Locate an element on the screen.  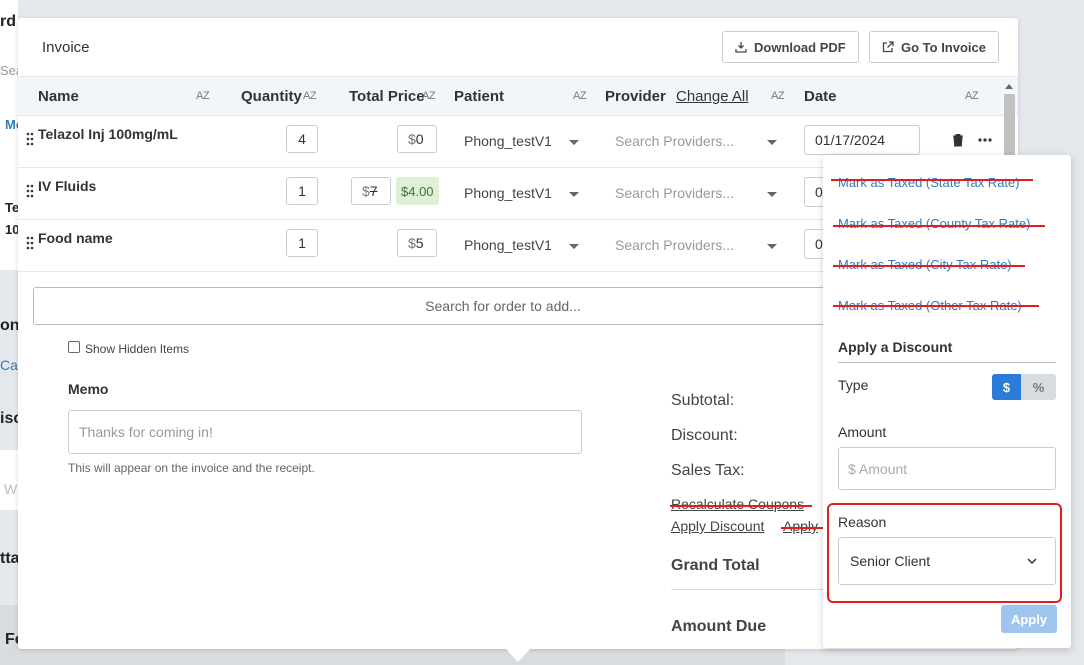
item-name: Food name is located at coordinates (75, 238).